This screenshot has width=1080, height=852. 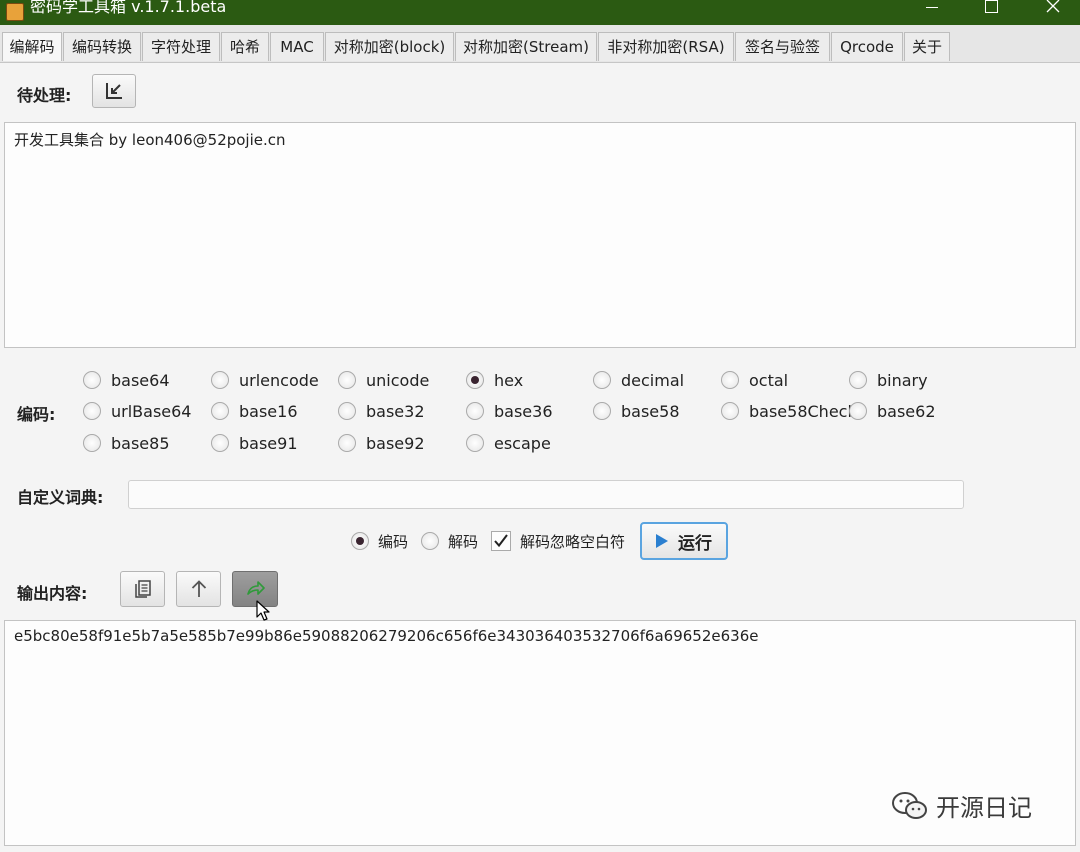 What do you see at coordinates (1053, 6) in the screenshot?
I see `close-icon` at bounding box center [1053, 6].